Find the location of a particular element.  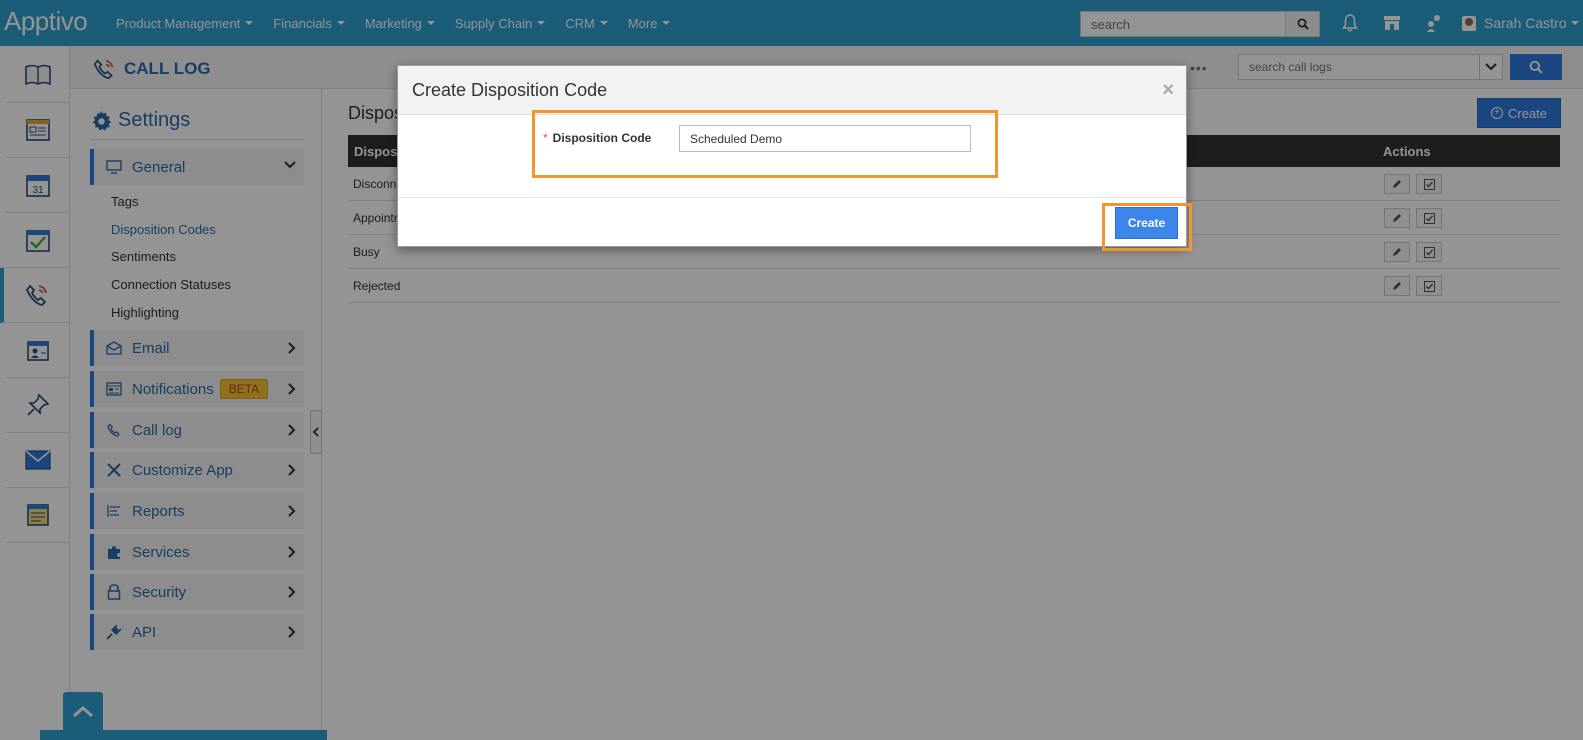

close-icon: × is located at coordinates (1168, 90).